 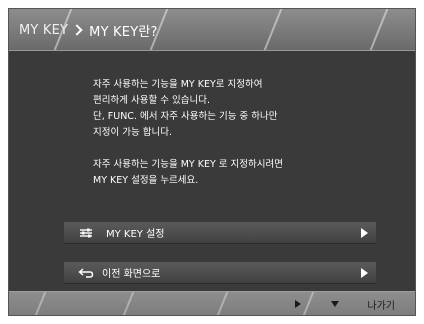 I want to click on text-line: 지정이 가능 합니다., so click(x=132, y=132).